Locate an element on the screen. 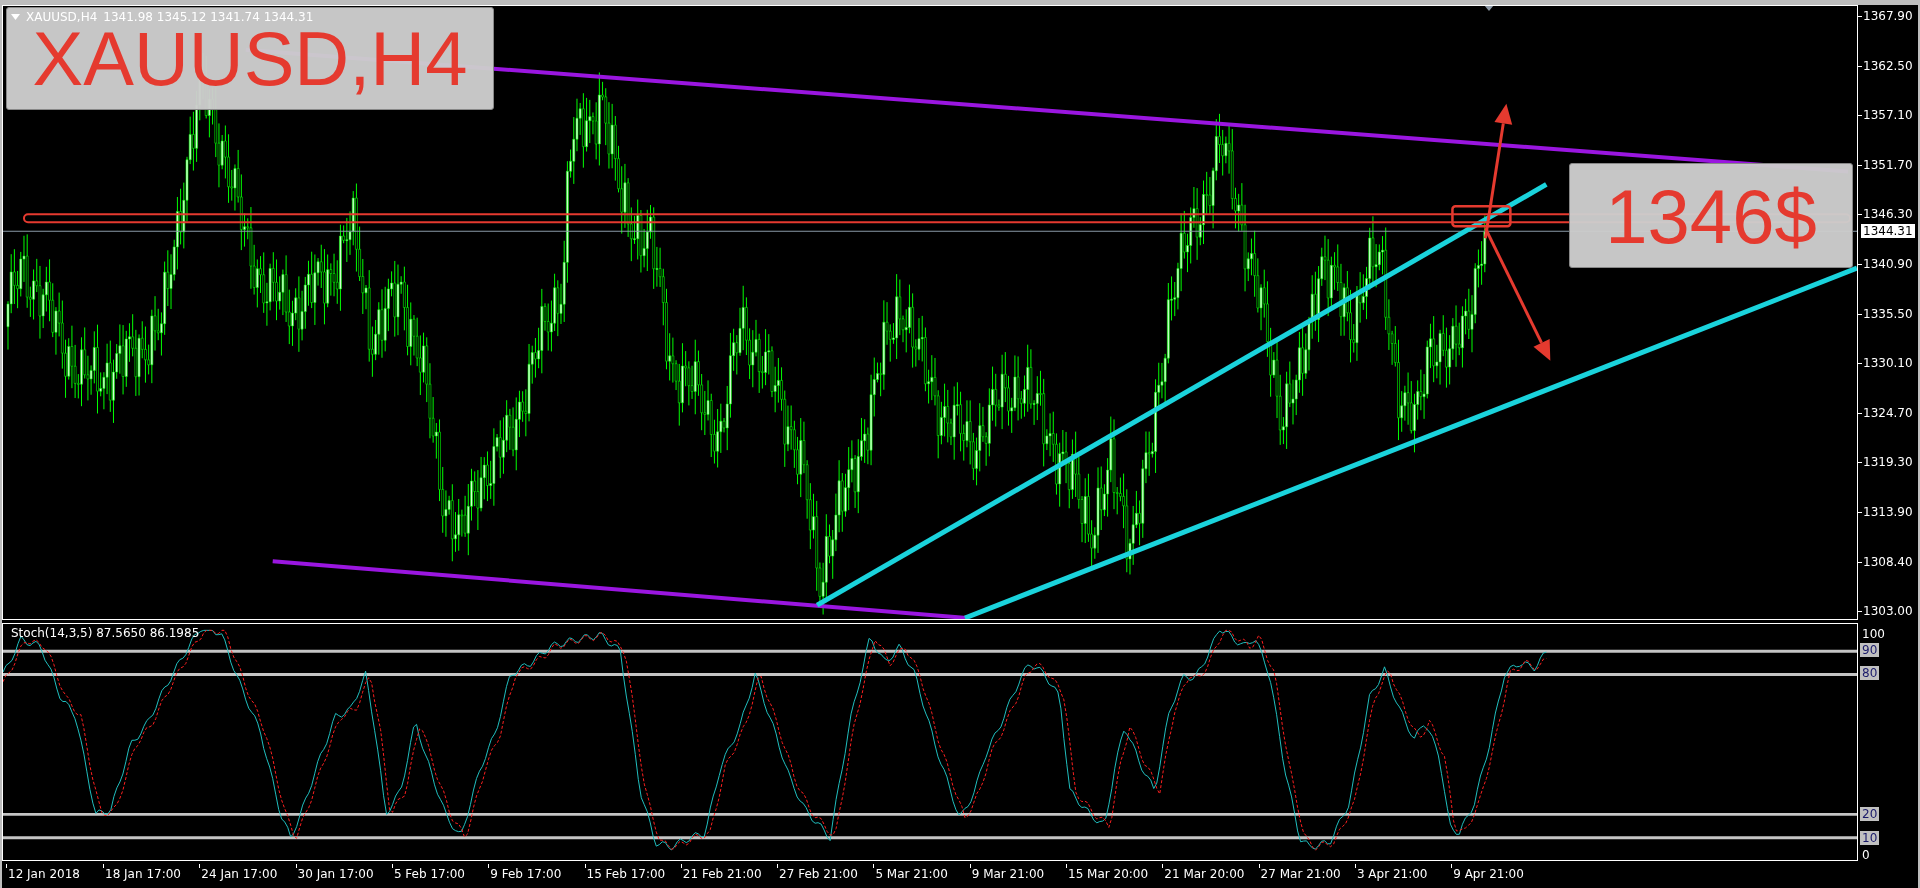 This screenshot has width=1920, height=888. price-axis-label: 1303.00 is located at coordinates (1888, 611).